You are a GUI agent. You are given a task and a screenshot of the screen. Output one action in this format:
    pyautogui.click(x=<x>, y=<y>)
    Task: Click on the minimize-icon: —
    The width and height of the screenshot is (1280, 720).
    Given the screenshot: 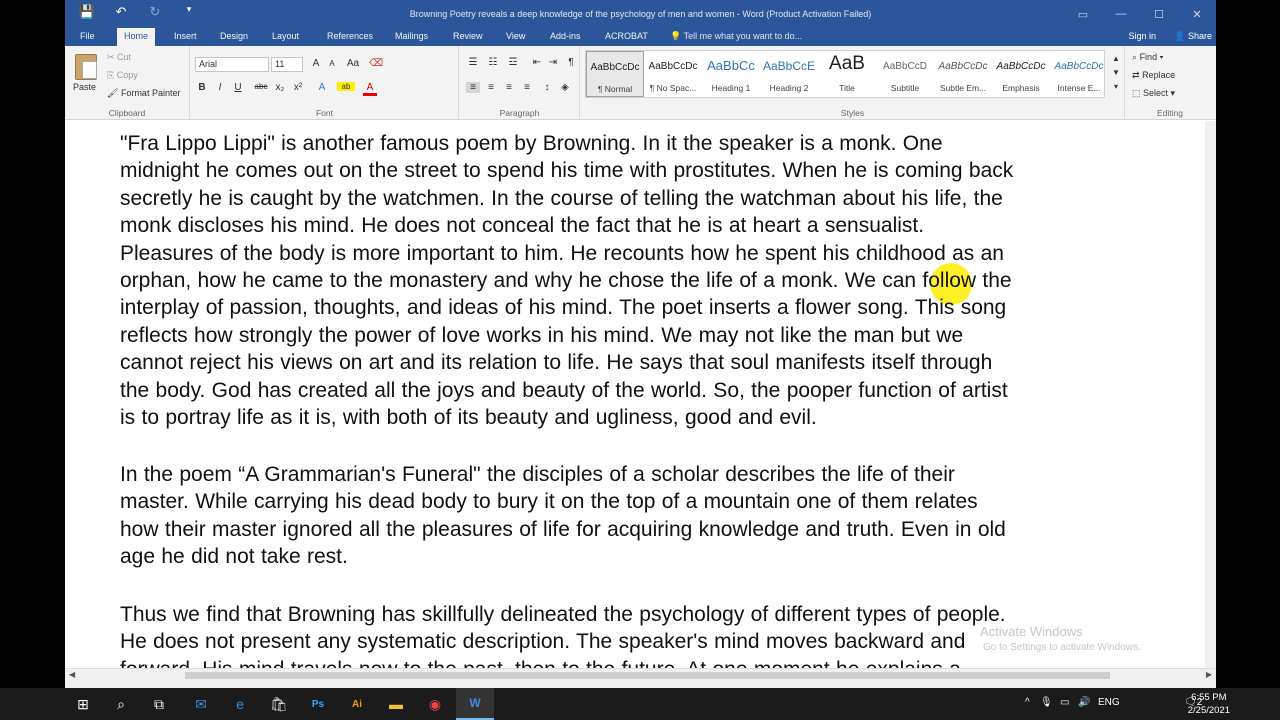 What is the action you would take?
    pyautogui.click(x=1121, y=14)
    